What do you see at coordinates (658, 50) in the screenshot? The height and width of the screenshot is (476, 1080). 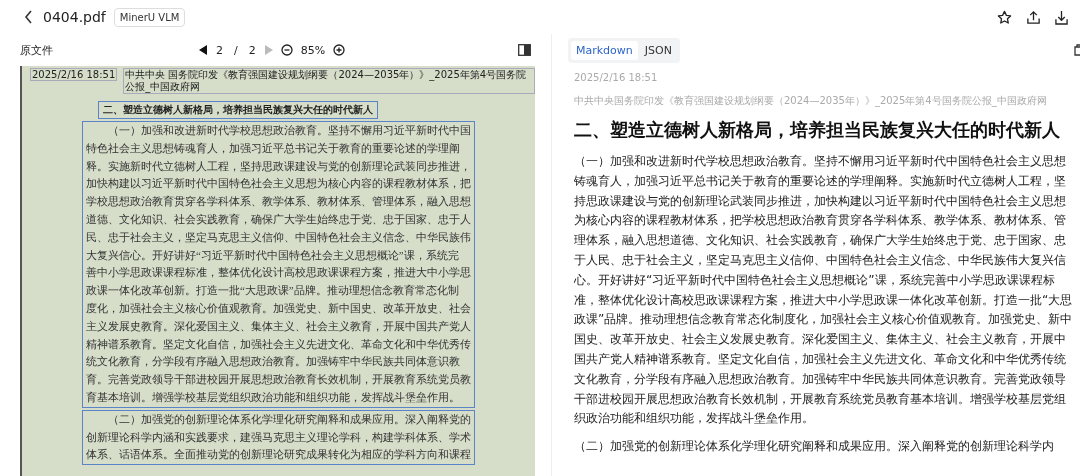 I see `view-tab: JSON` at bounding box center [658, 50].